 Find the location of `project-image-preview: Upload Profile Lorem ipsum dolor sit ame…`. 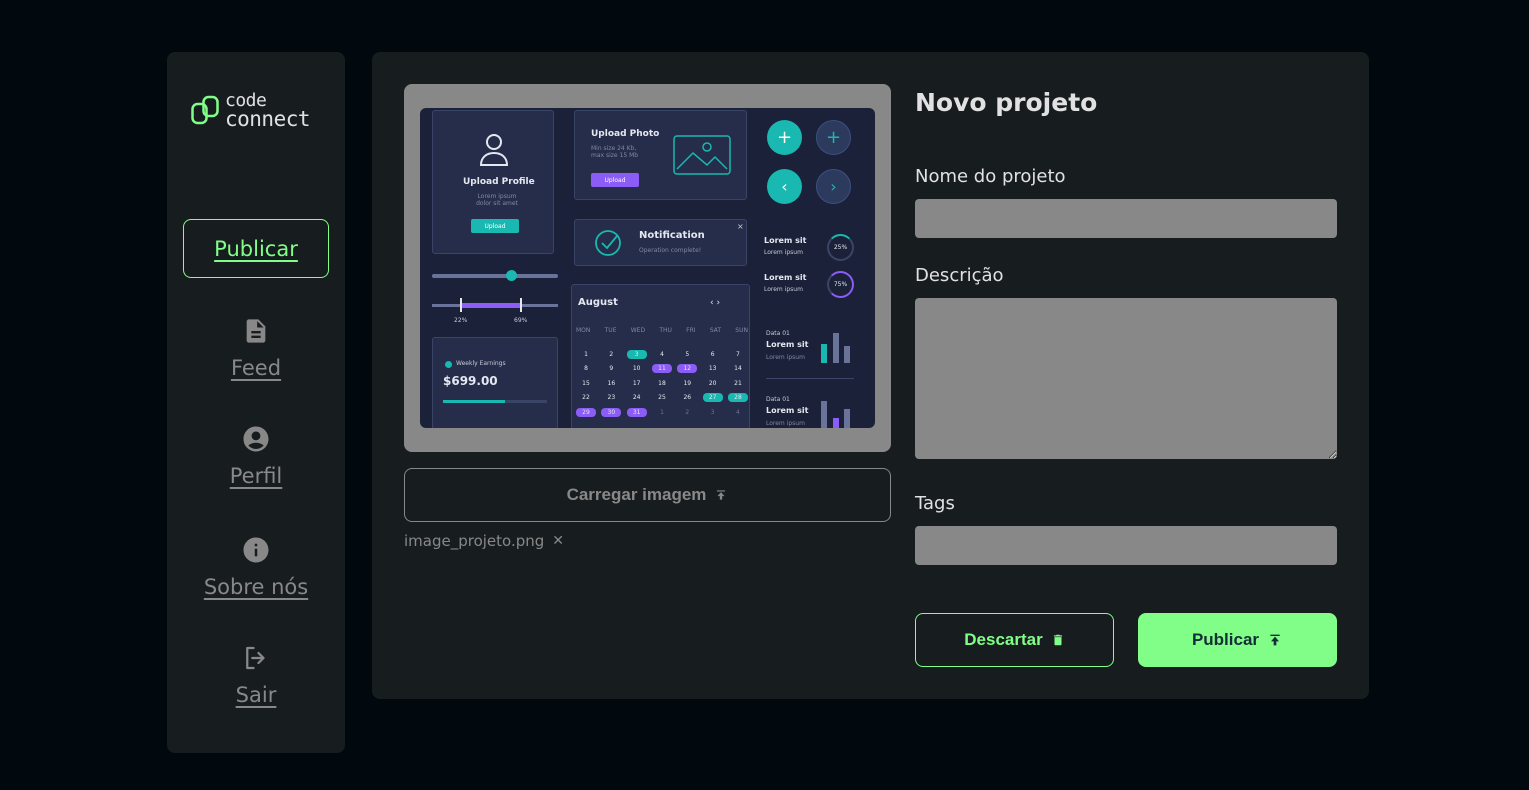

project-image-preview: Upload Profile Lorem ipsum dolor sit ame… is located at coordinates (647, 268).